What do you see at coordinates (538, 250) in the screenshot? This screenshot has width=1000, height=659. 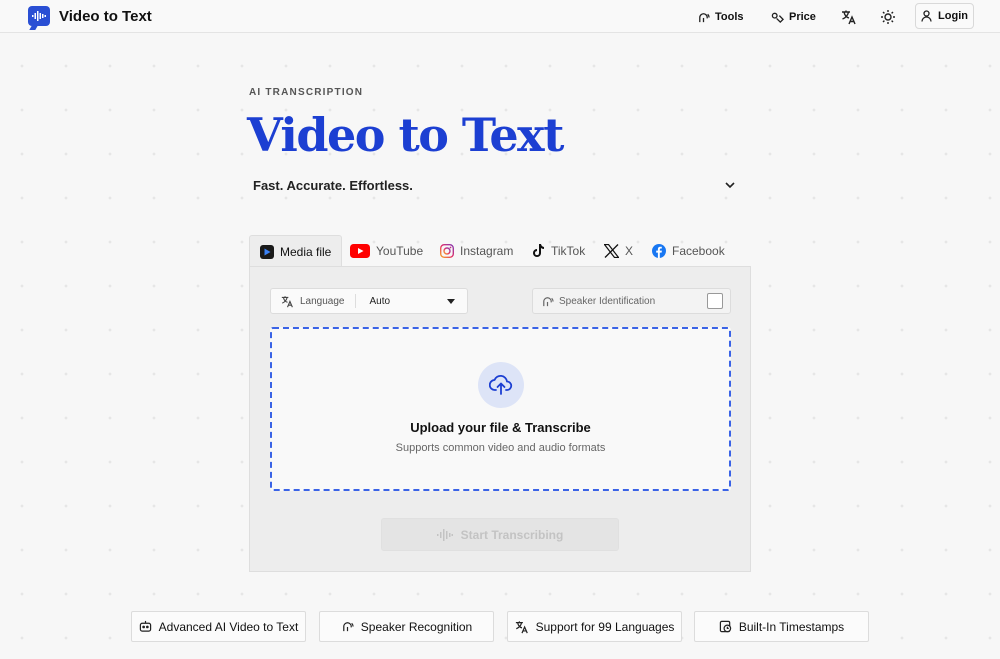 I see `tiktok-icon` at bounding box center [538, 250].